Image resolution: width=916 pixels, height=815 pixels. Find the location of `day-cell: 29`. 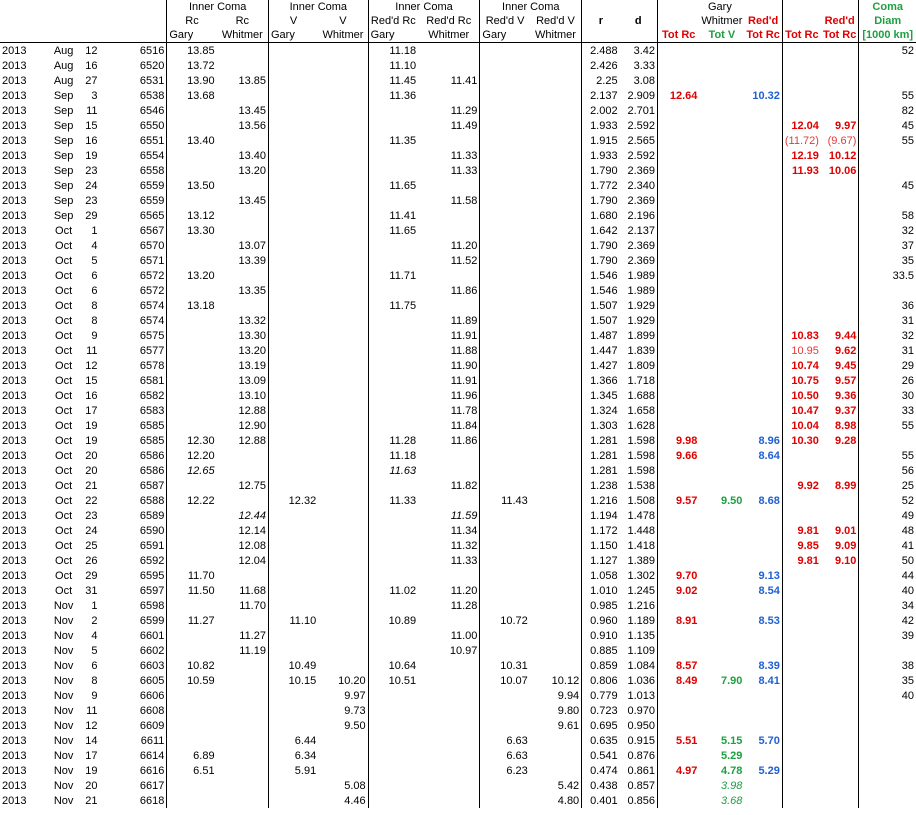

day-cell: 29 is located at coordinates (91, 215).